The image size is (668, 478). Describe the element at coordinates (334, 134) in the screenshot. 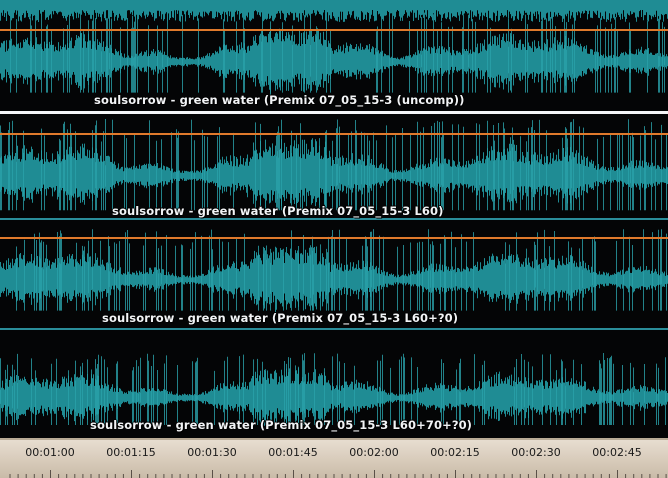

I see `track-2-orange-level-line-top` at that location.